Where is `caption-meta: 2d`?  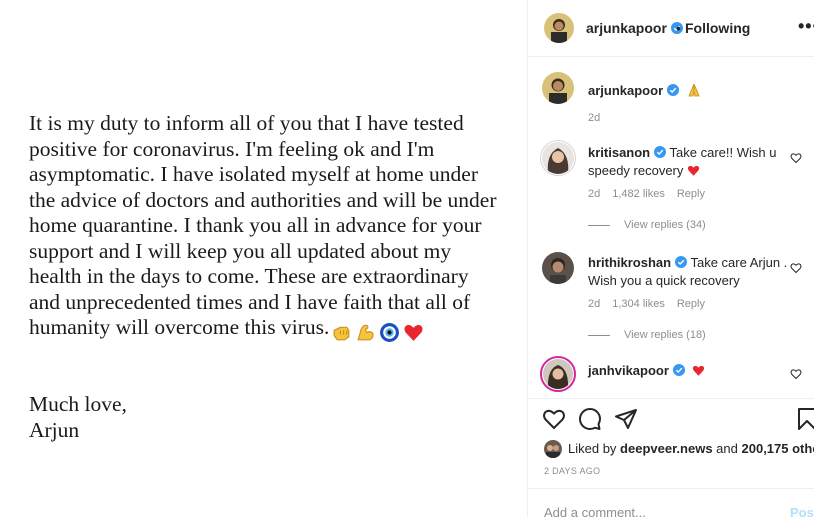 caption-meta: 2d is located at coordinates (600, 118).